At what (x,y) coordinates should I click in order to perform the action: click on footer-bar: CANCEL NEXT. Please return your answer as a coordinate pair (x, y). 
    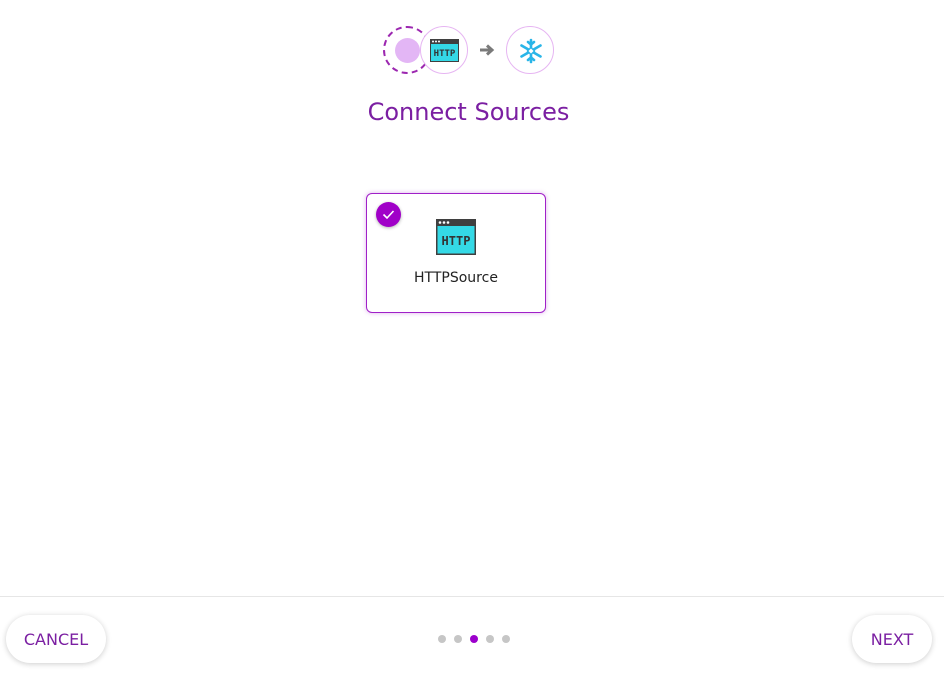
    Looking at the image, I should click on (472, 635).